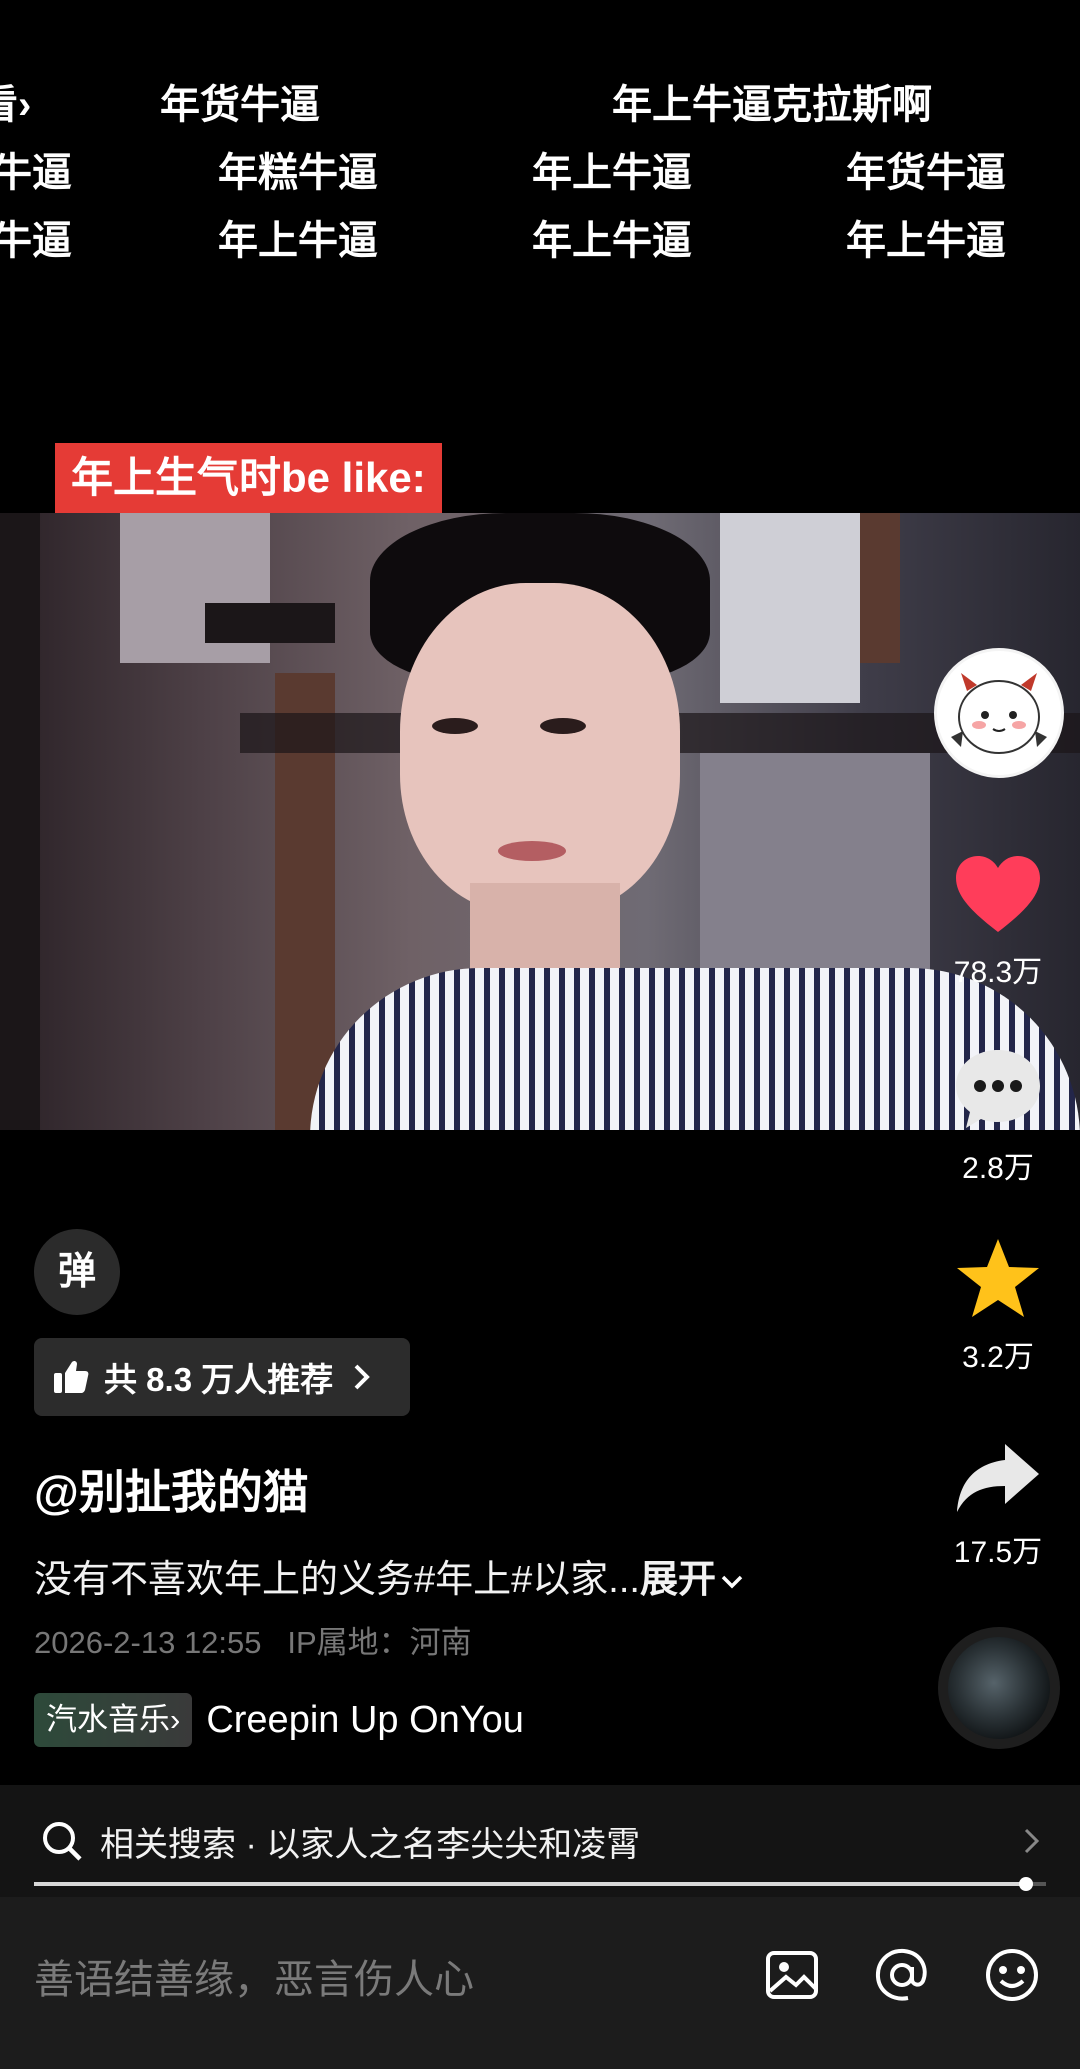  I want to click on ip-location: IP属地：河南, so click(379, 1642).